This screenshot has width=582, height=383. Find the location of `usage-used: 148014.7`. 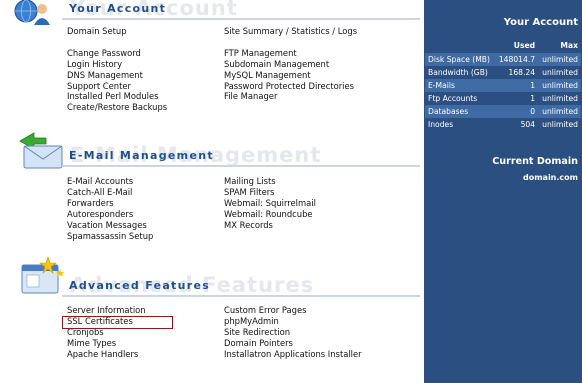

usage-used: 148014.7 is located at coordinates (516, 59).